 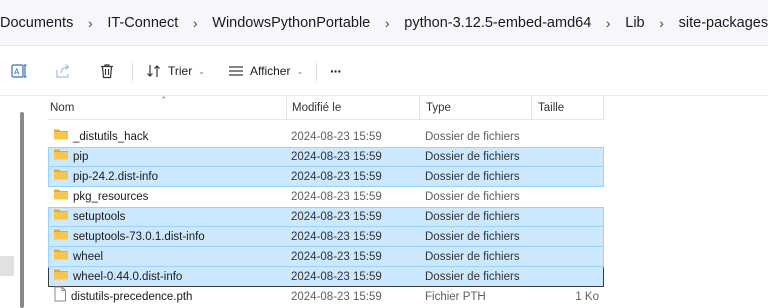 I want to click on file-name: setuptools-73.0.1.dist-info, so click(x=139, y=237).